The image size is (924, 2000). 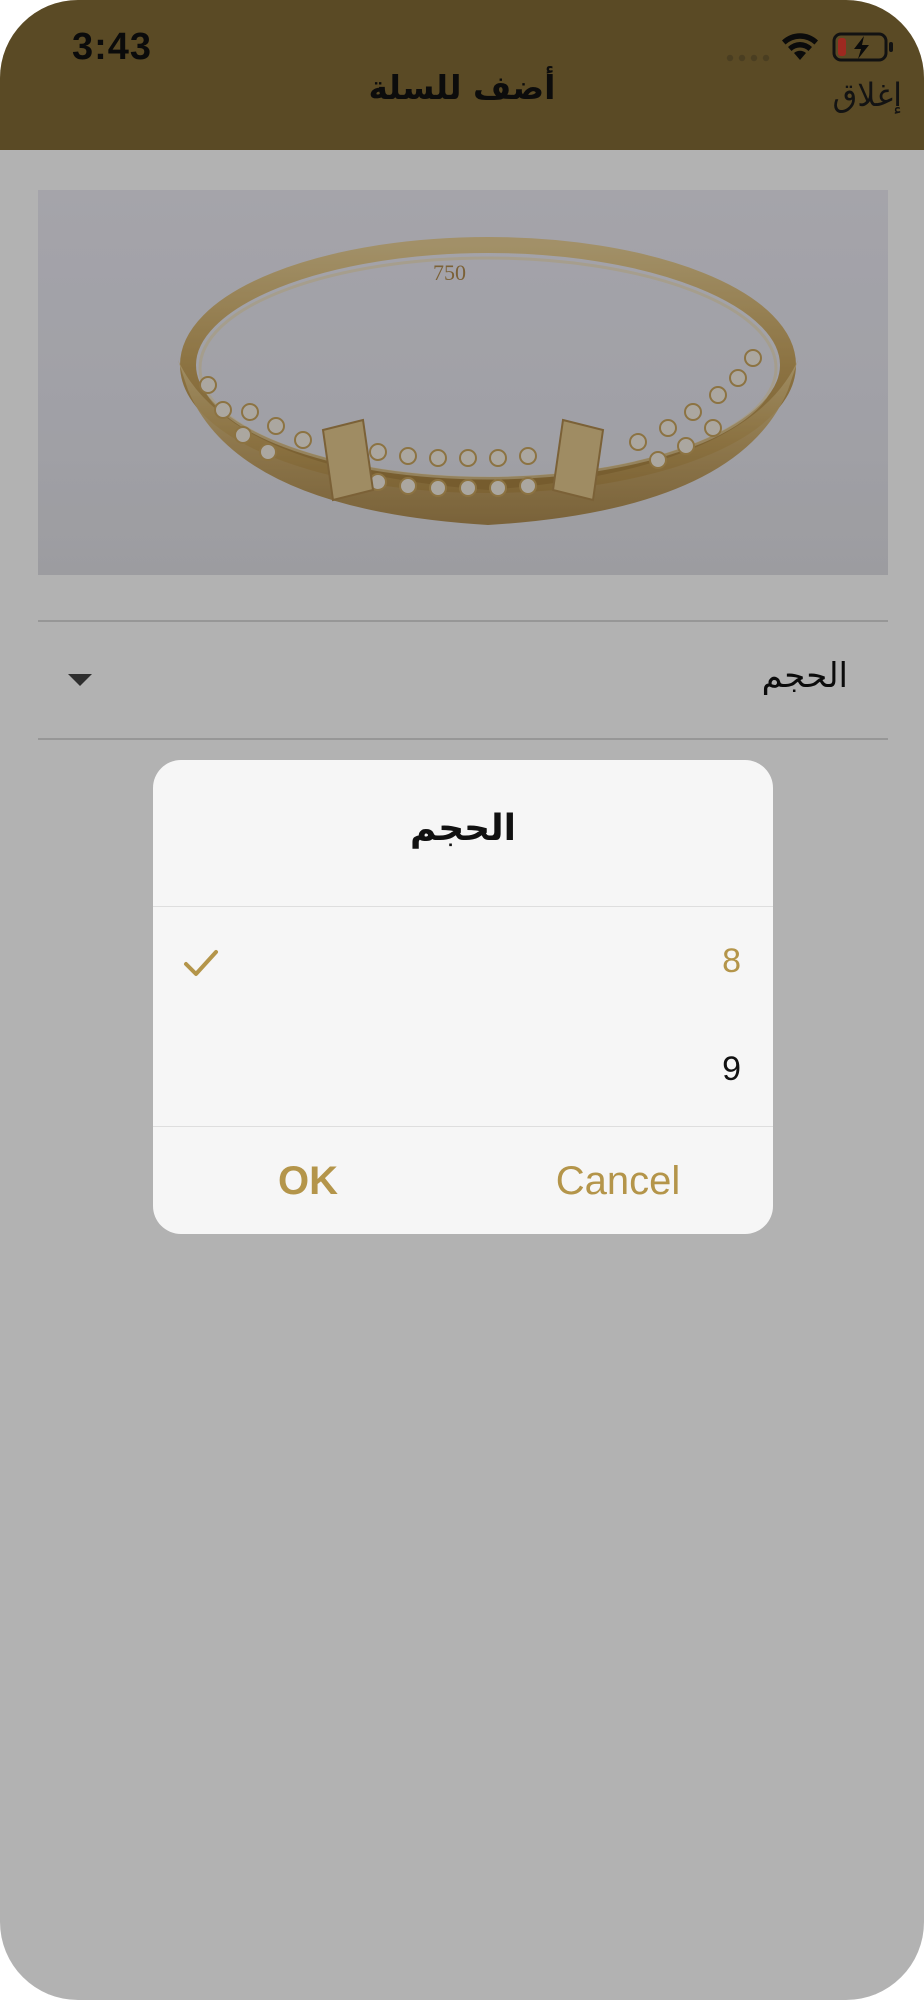 I want to click on dialog-title: الحجم, so click(x=463, y=828).